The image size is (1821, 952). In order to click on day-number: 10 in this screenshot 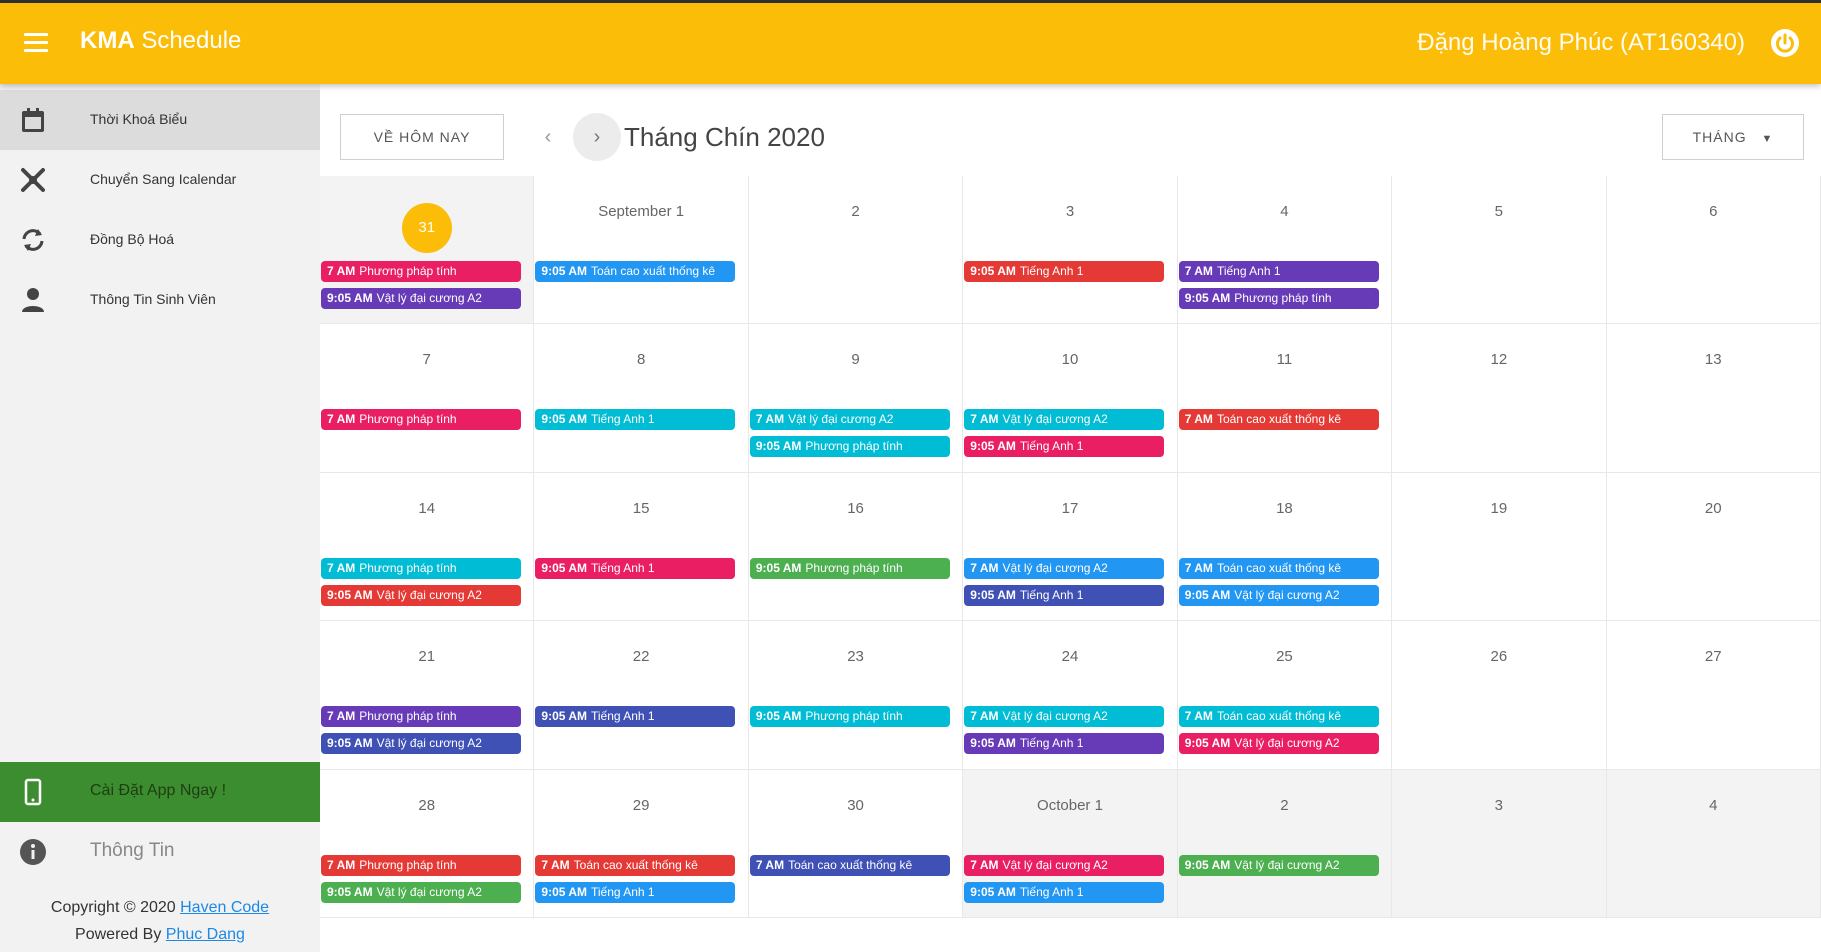, I will do `click(1069, 359)`.